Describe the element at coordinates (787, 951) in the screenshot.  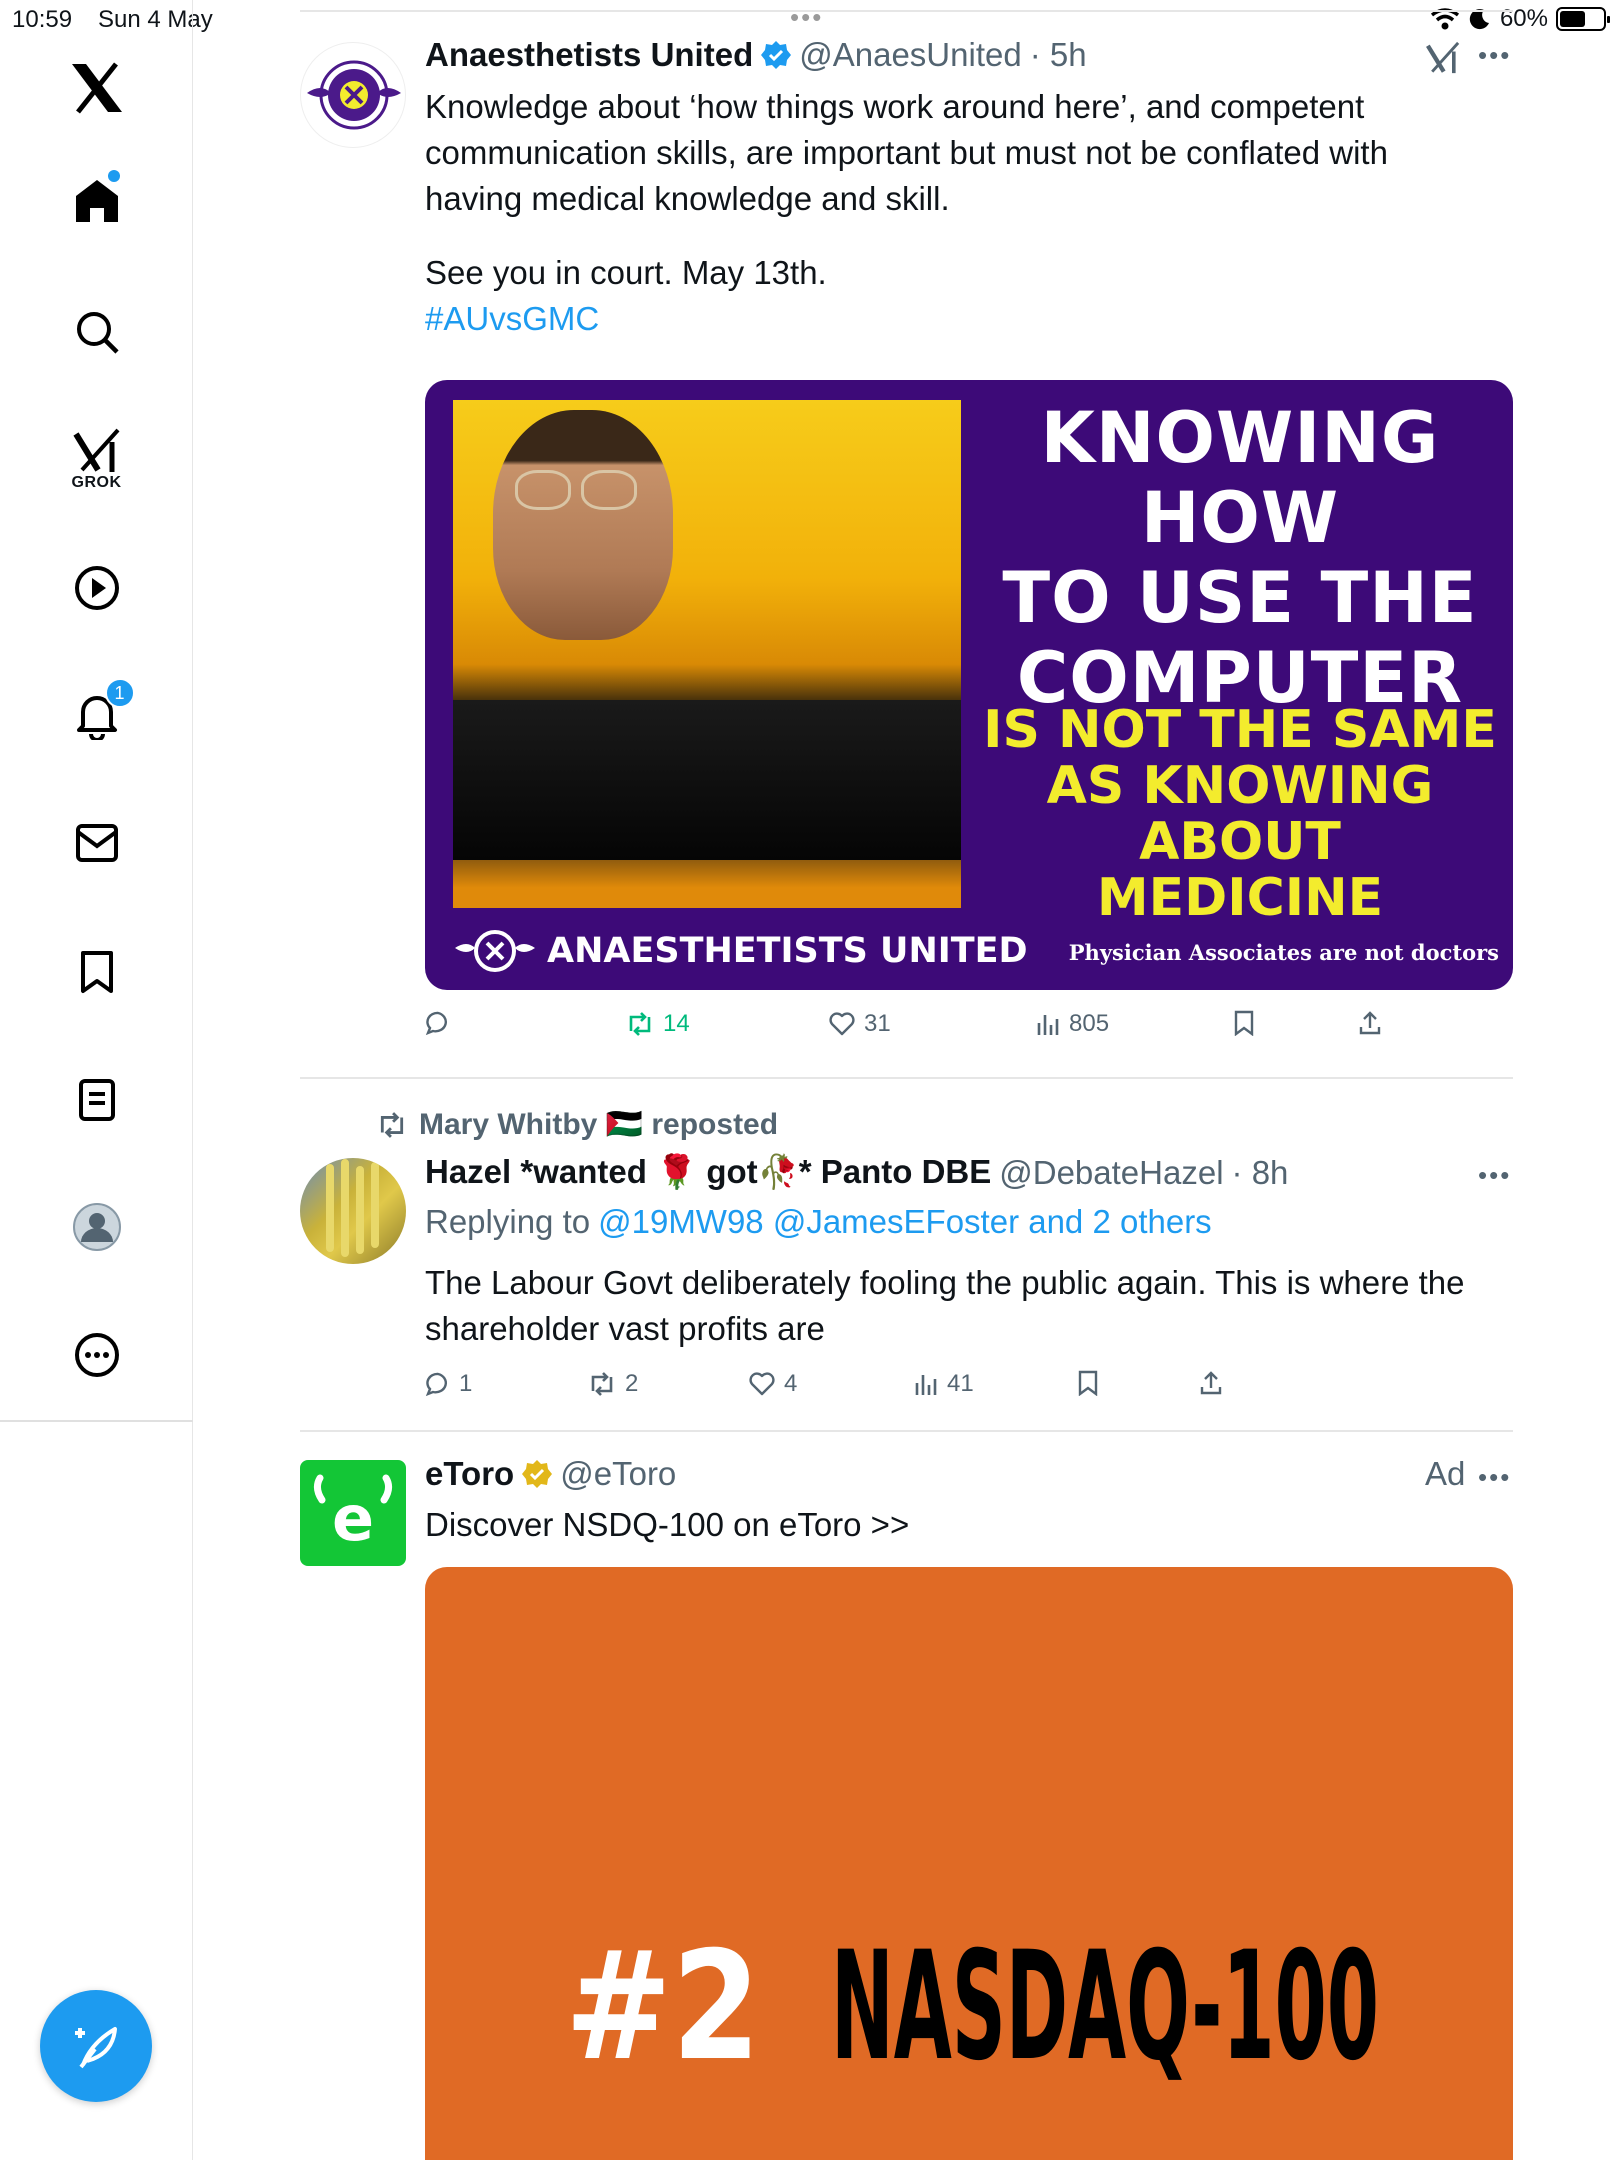
I see `media-brand-text: ANAESTHETISTS UNITED` at that location.